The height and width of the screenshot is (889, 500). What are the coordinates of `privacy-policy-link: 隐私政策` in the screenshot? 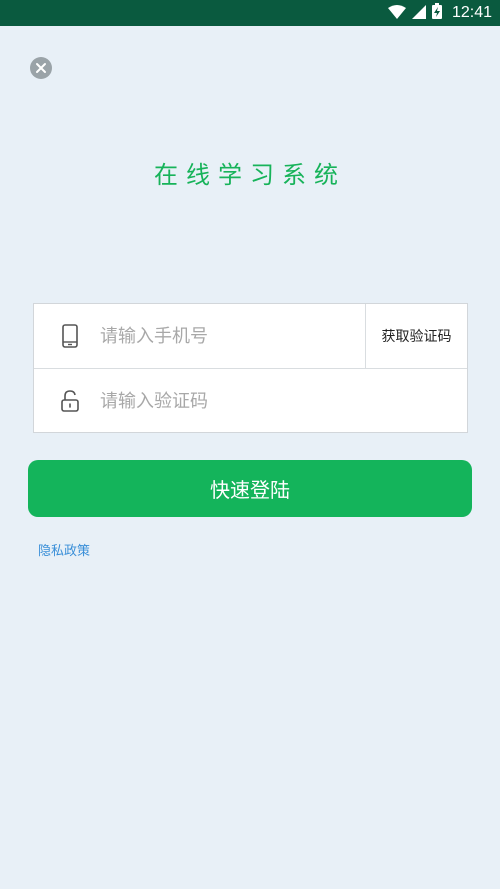 It's located at (64, 549).